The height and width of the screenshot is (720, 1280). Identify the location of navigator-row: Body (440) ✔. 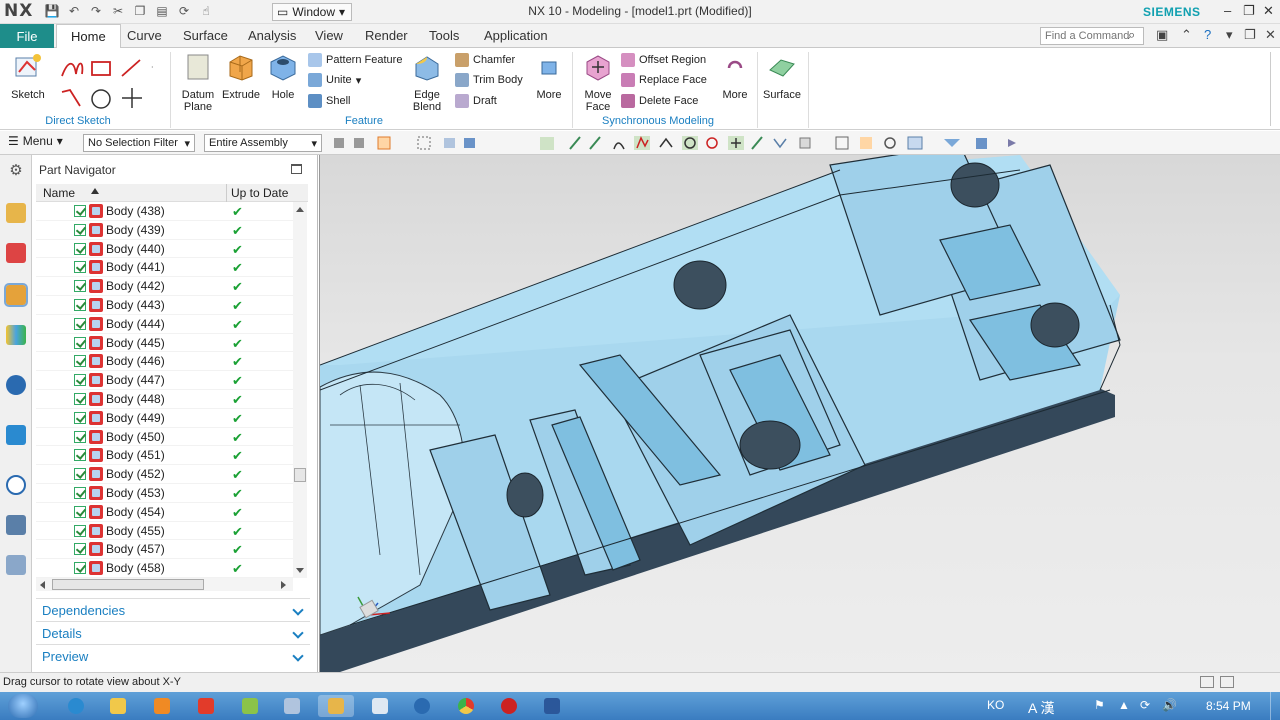
(165, 249).